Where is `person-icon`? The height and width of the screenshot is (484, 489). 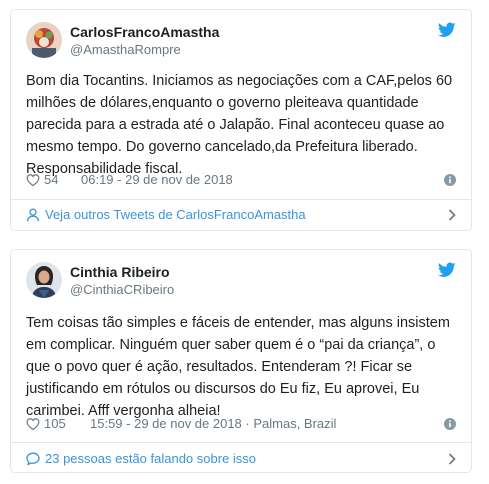
person-icon is located at coordinates (33, 215).